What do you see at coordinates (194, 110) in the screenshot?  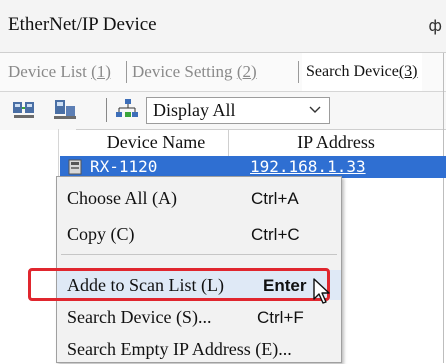 I see `display-filter-value: Display All` at bounding box center [194, 110].